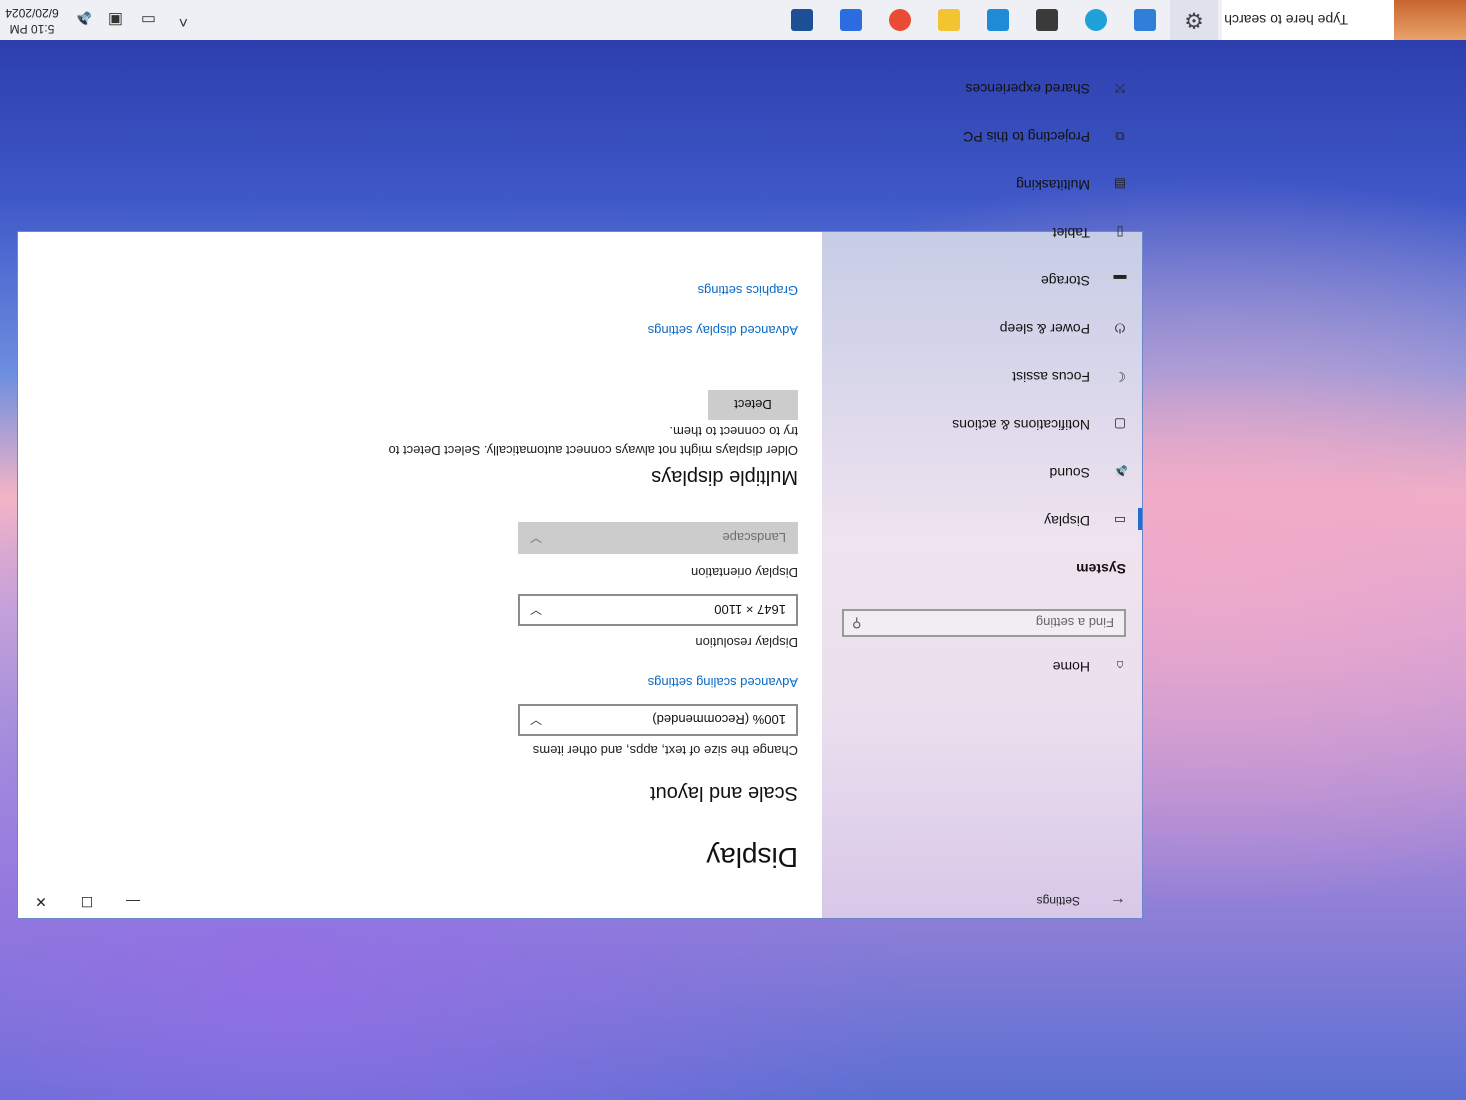 This screenshot has width=1466, height=1100. Describe the element at coordinates (1021, 425) in the screenshot. I see `nav-item-label: Notifications & actions` at that location.